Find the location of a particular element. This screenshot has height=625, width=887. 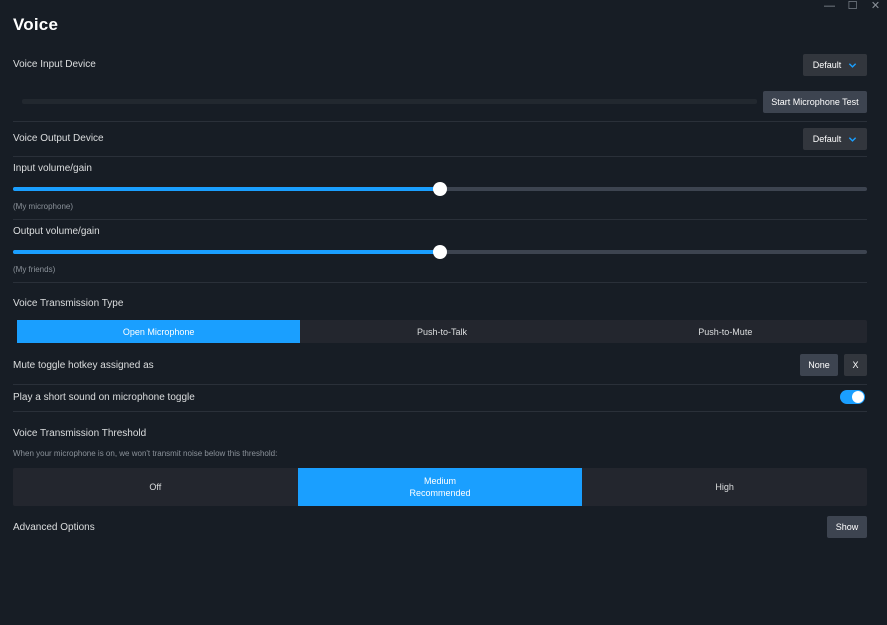

voice-output-label: Voice Output Device is located at coordinates (58, 138).